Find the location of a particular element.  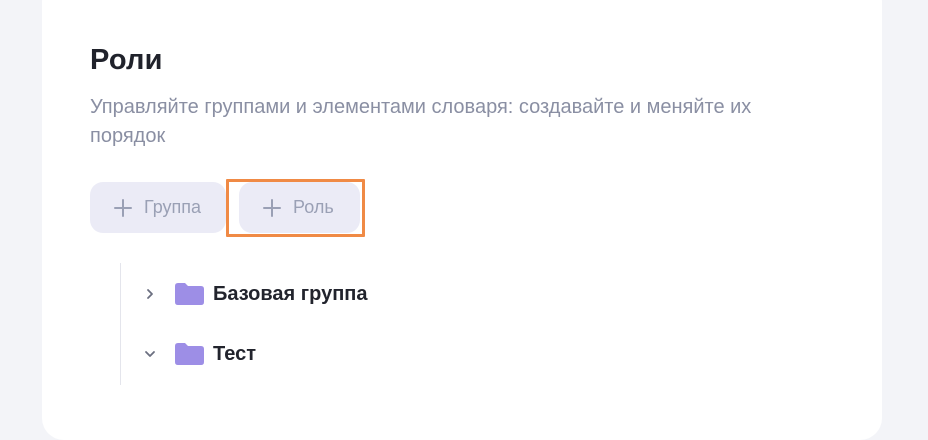

add-role-label: Роль is located at coordinates (313, 207).